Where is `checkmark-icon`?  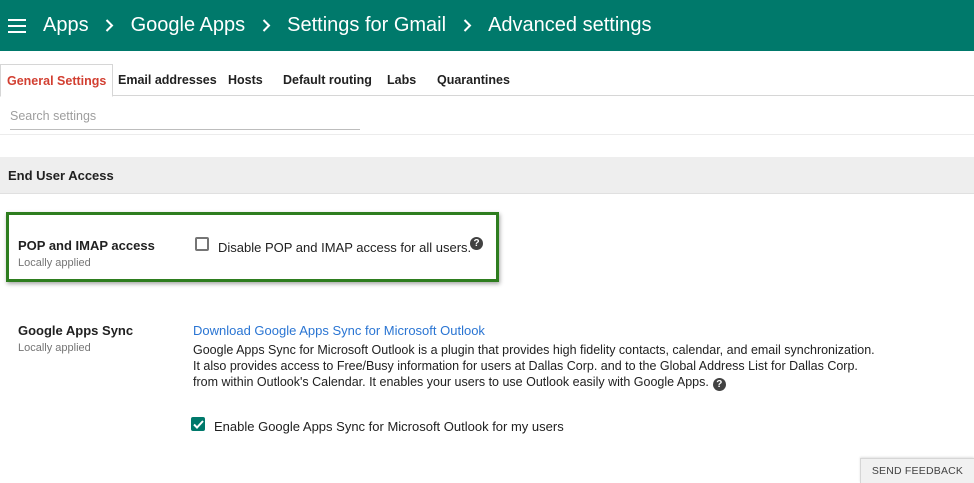 checkmark-icon is located at coordinates (198, 424).